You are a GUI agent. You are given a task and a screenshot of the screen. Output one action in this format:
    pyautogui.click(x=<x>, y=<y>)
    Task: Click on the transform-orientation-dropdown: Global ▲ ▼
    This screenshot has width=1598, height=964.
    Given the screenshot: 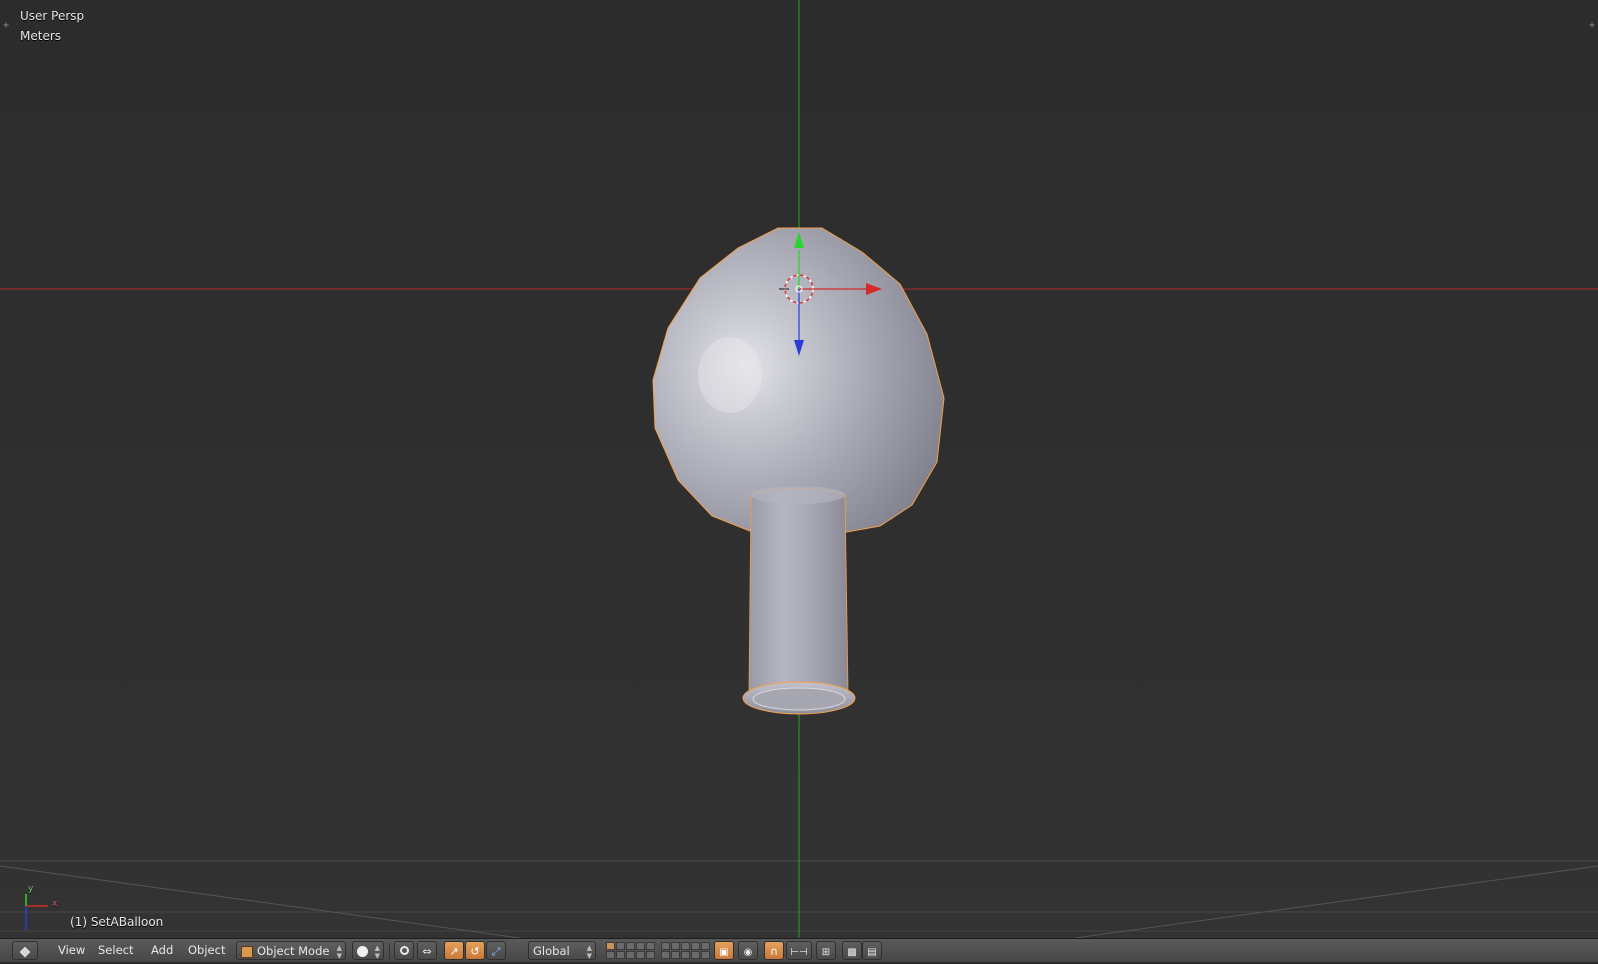 What is the action you would take?
    pyautogui.click(x=562, y=950)
    